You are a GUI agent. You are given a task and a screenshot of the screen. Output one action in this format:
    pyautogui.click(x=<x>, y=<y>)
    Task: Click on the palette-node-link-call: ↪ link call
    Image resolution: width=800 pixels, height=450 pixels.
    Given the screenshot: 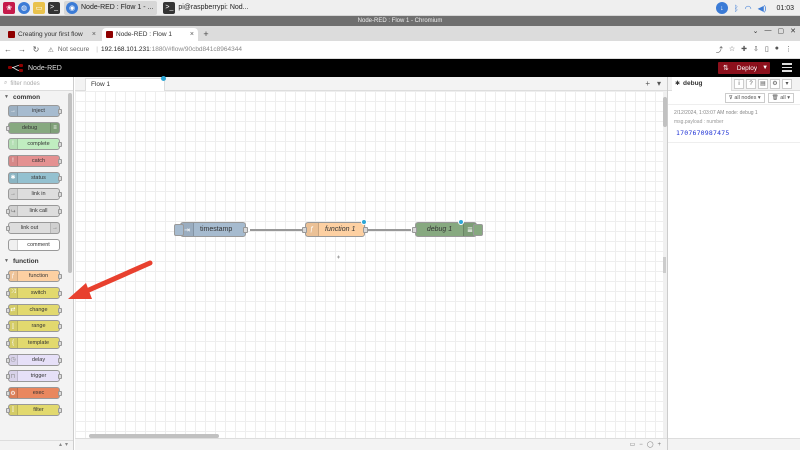 What is the action you would take?
    pyautogui.click(x=34, y=211)
    